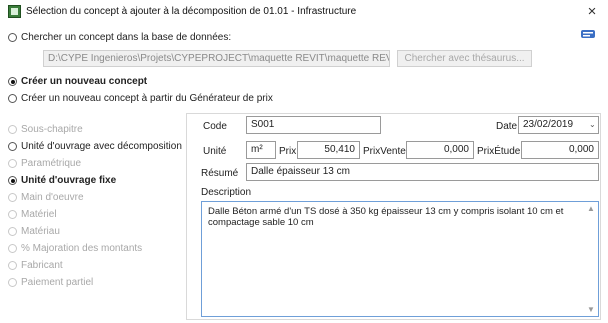 The width and height of the screenshot is (608, 323). What do you see at coordinates (456, 149) in the screenshot?
I see `price-sale-value: 0,000` at bounding box center [456, 149].